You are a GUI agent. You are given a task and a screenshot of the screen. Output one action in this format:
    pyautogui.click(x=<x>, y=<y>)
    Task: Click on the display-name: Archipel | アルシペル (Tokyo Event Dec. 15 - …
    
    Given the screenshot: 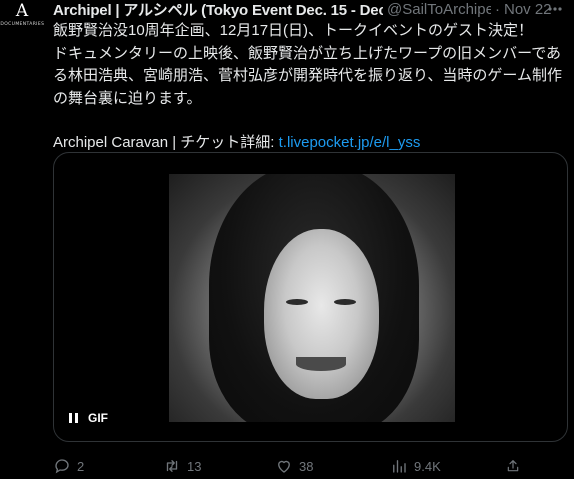 What is the action you would take?
    pyautogui.click(x=218, y=10)
    